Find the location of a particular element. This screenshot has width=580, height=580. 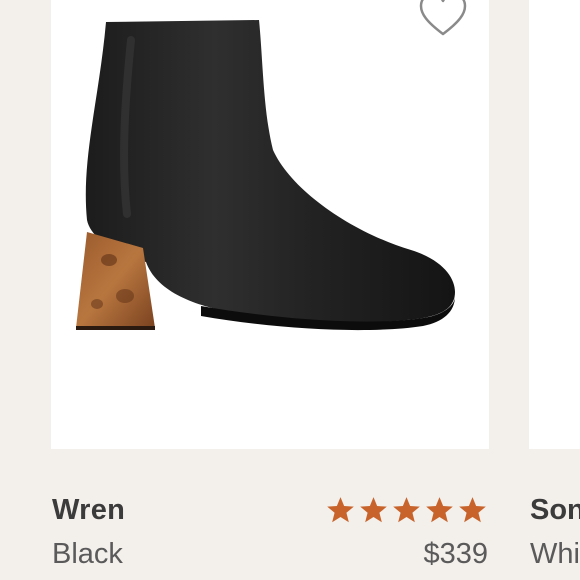

product-price: $339 is located at coordinates (455, 554).